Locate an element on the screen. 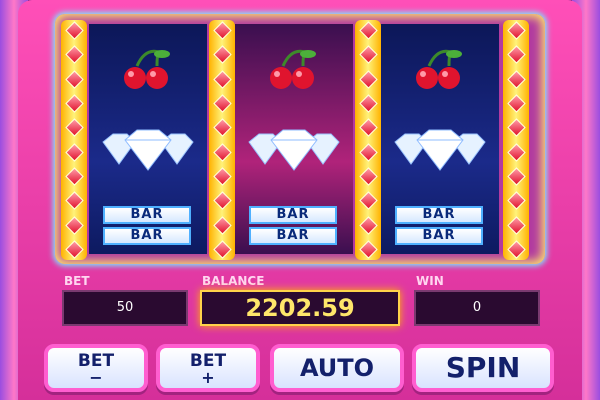 The image size is (600, 400). balance-label: BALANCE is located at coordinates (233, 281).